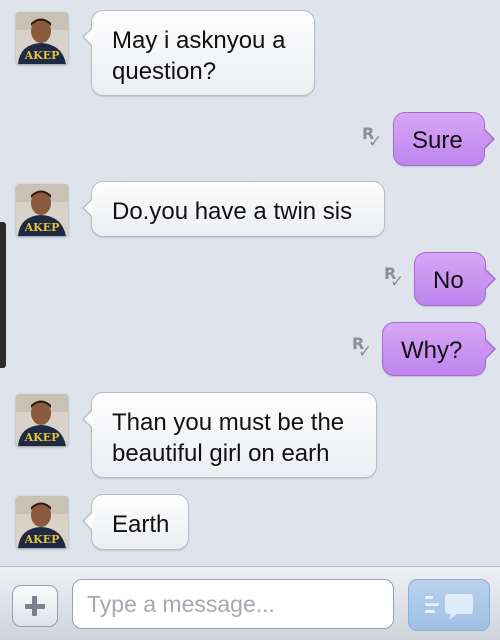 The width and height of the screenshot is (500, 640). I want to click on message-input, so click(233, 604).